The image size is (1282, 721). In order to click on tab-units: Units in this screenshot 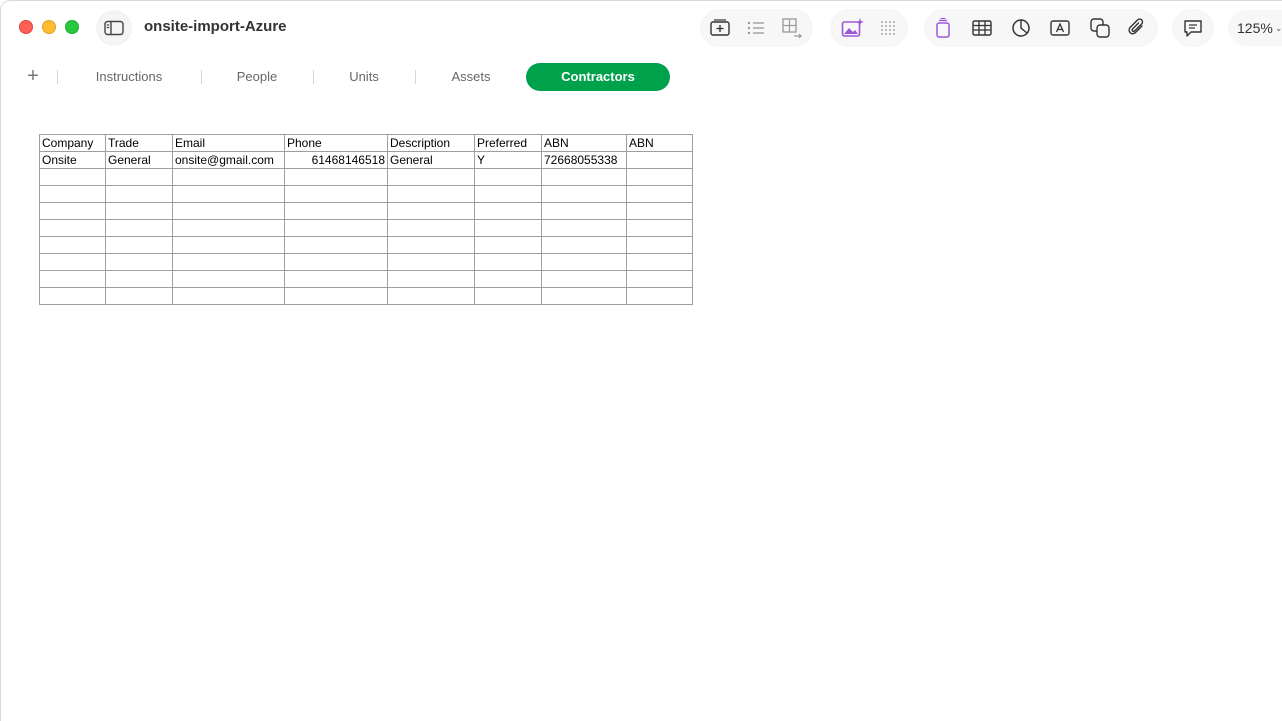, I will do `click(364, 77)`.